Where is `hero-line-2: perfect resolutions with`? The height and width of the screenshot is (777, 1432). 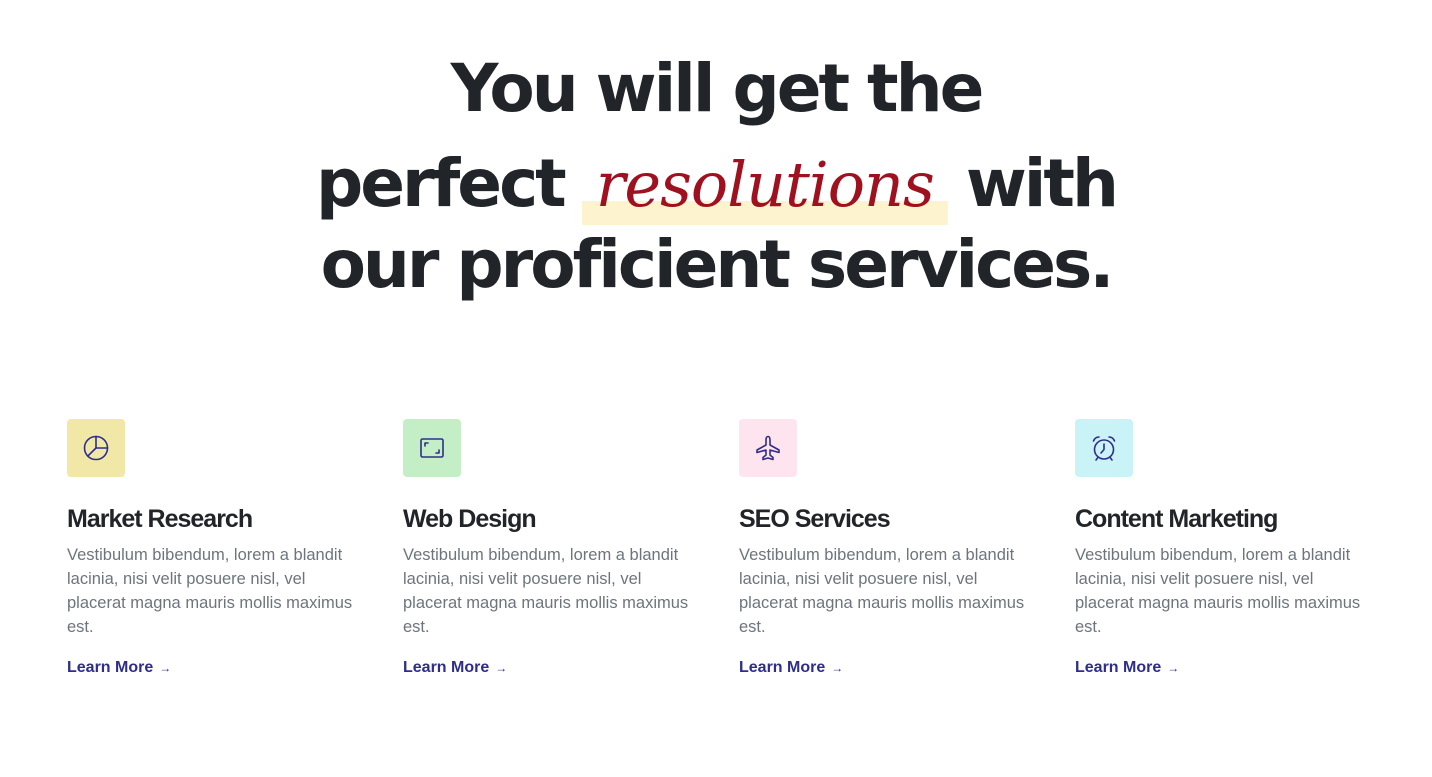 hero-line-2: perfect resolutions with is located at coordinates (716, 184).